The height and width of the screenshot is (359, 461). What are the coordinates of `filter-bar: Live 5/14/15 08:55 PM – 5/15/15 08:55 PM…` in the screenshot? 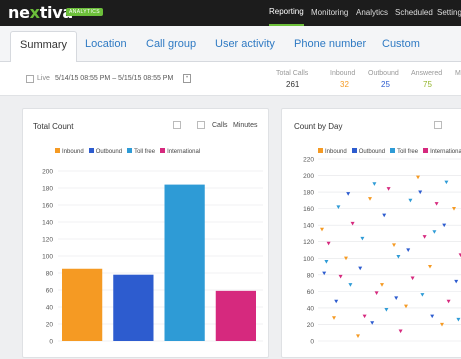 It's located at (230, 79).